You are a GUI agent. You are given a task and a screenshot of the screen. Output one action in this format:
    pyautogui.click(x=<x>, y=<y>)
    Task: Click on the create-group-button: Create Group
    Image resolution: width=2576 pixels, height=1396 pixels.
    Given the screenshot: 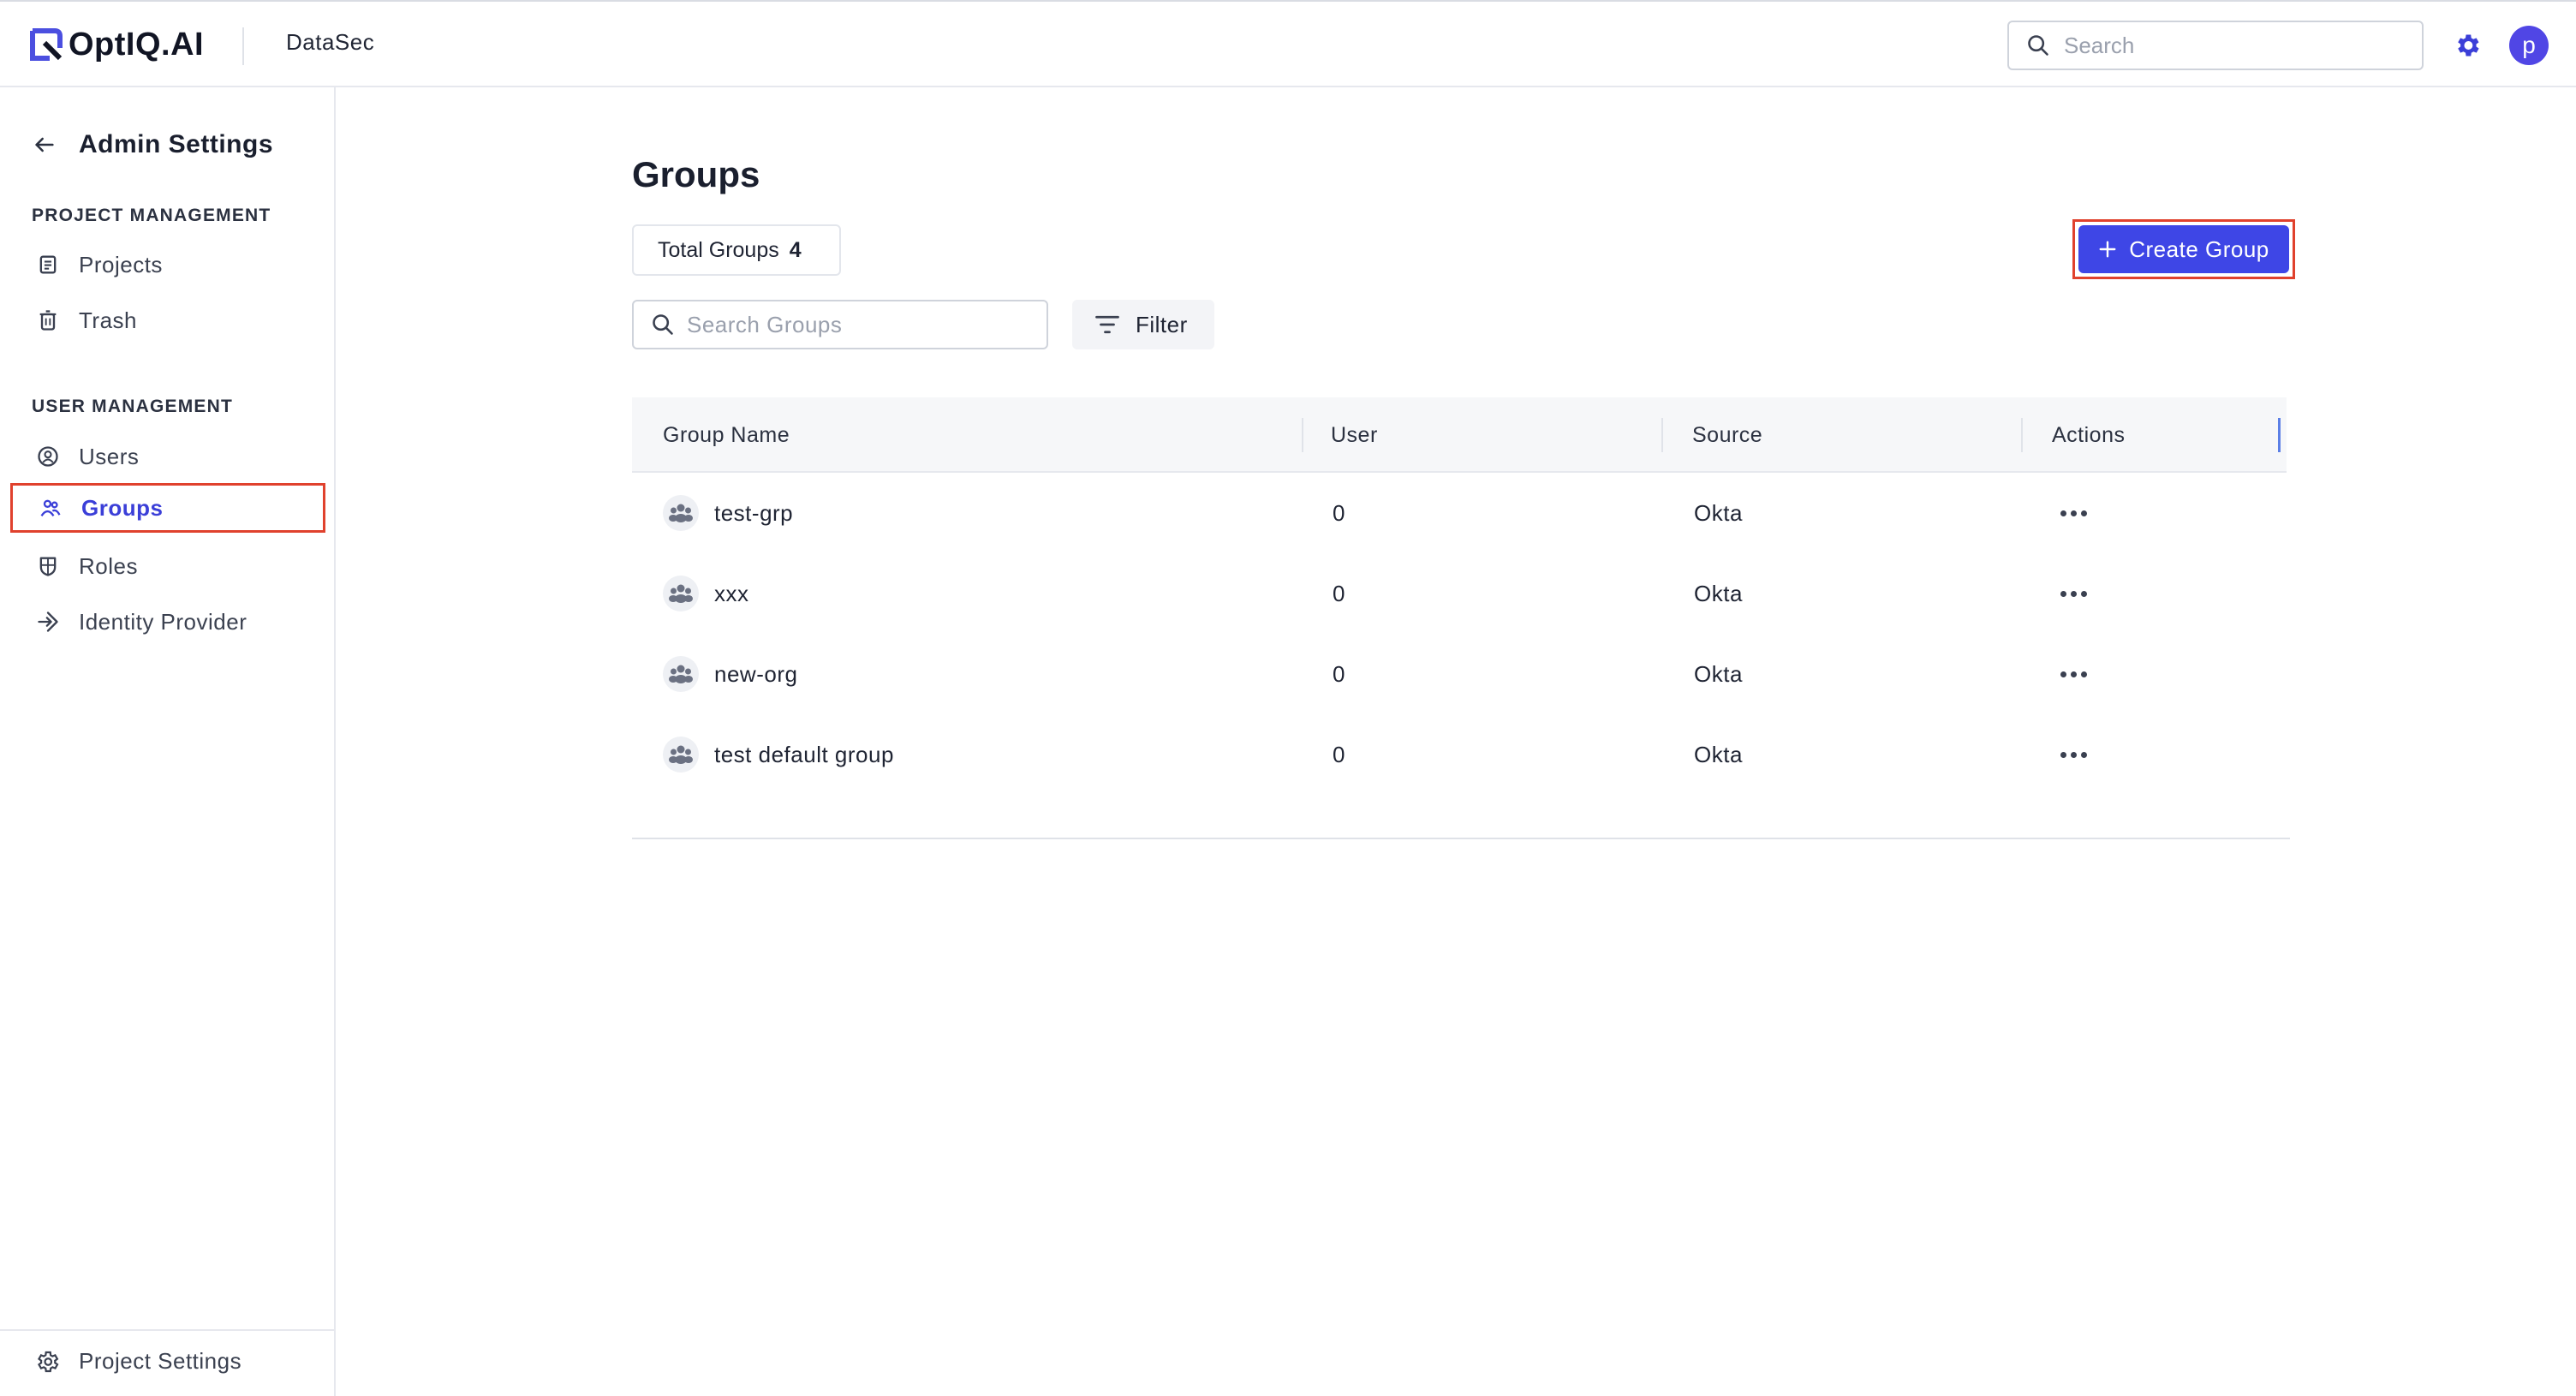 What is the action you would take?
    pyautogui.click(x=2183, y=249)
    